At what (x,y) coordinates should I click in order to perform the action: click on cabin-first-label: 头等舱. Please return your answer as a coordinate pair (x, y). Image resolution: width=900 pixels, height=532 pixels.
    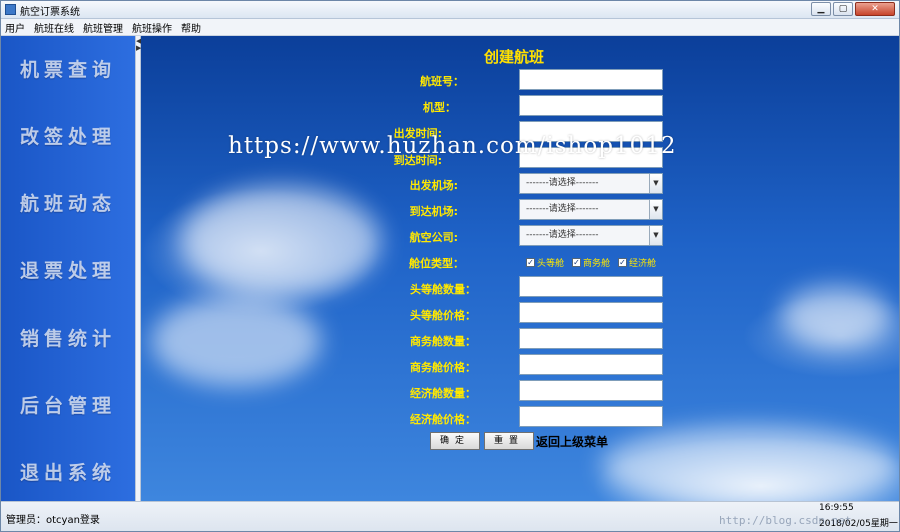
    Looking at the image, I should click on (551, 264).